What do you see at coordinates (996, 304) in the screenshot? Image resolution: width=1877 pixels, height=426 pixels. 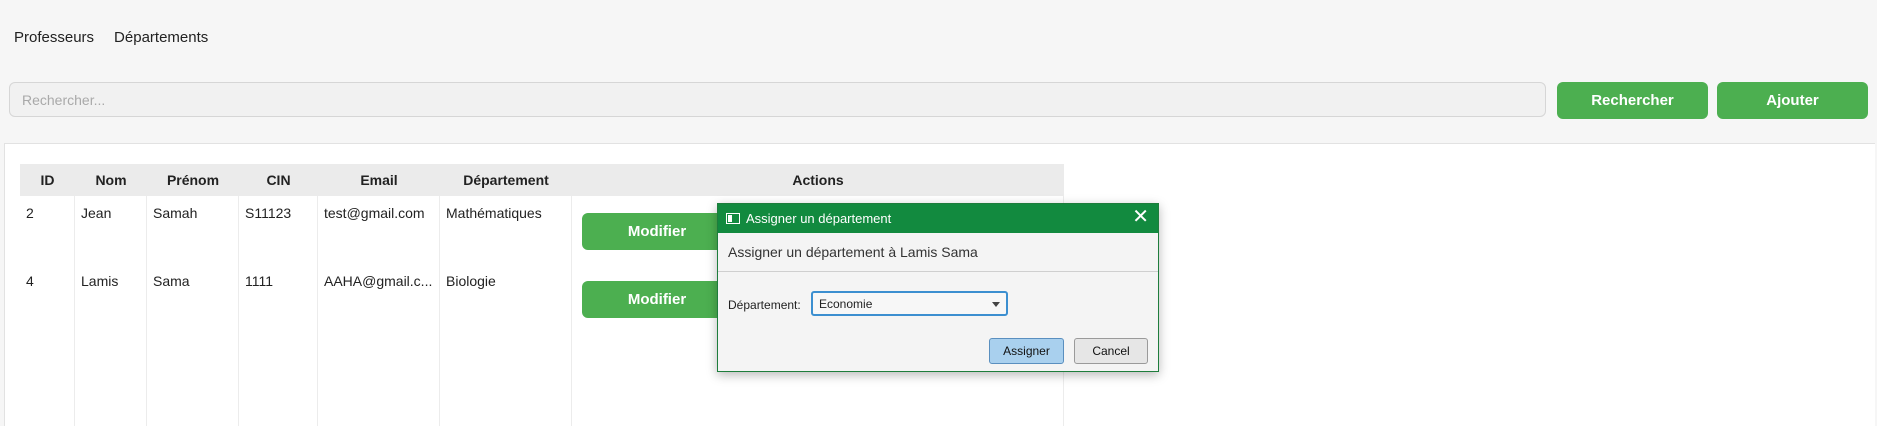 I see `chevron-down-icon` at bounding box center [996, 304].